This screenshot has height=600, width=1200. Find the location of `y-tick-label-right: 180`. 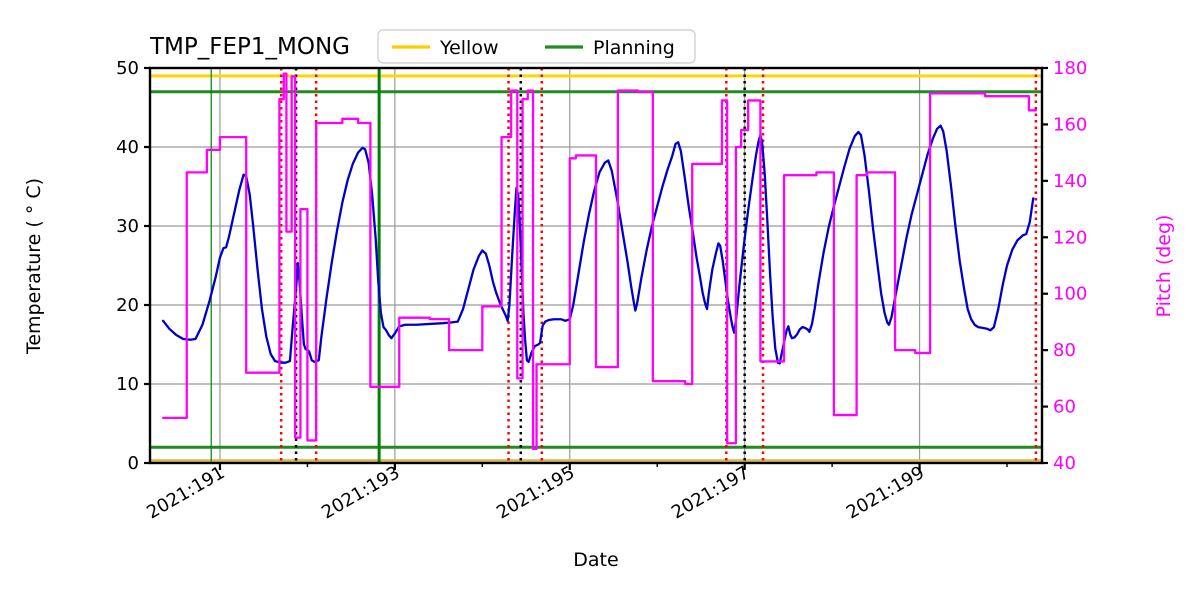

y-tick-label-right: 180 is located at coordinates (1070, 68).